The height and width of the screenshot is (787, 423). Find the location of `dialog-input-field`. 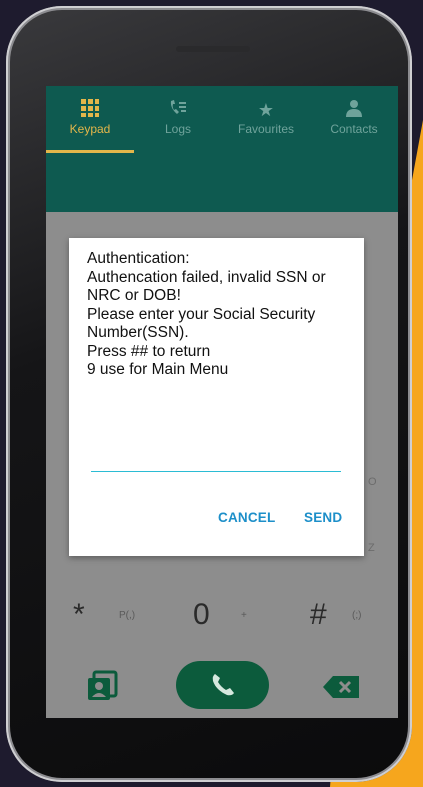

dialog-input-field is located at coordinates (216, 471).